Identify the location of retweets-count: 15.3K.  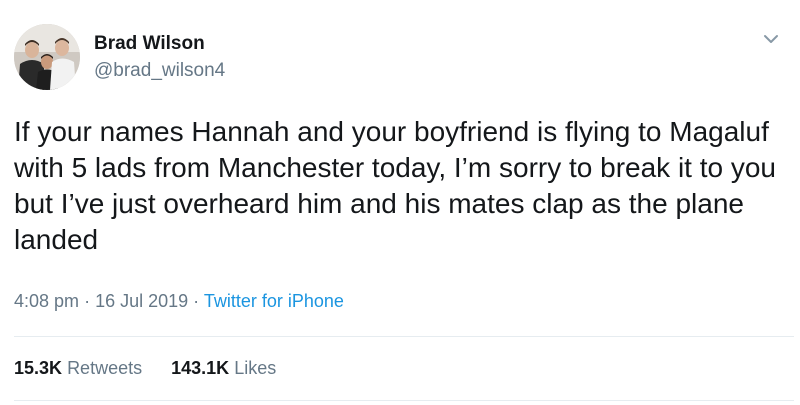
(38, 368).